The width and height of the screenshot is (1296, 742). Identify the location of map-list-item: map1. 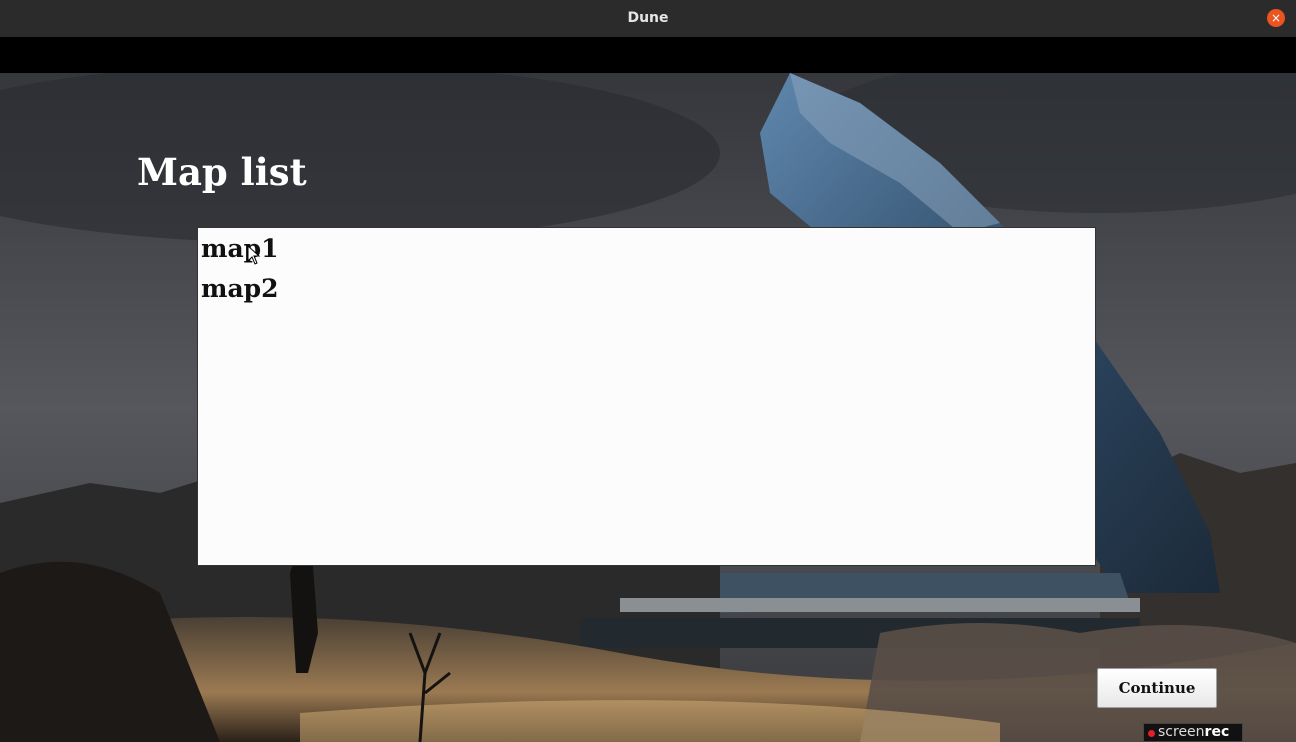
(646, 253).